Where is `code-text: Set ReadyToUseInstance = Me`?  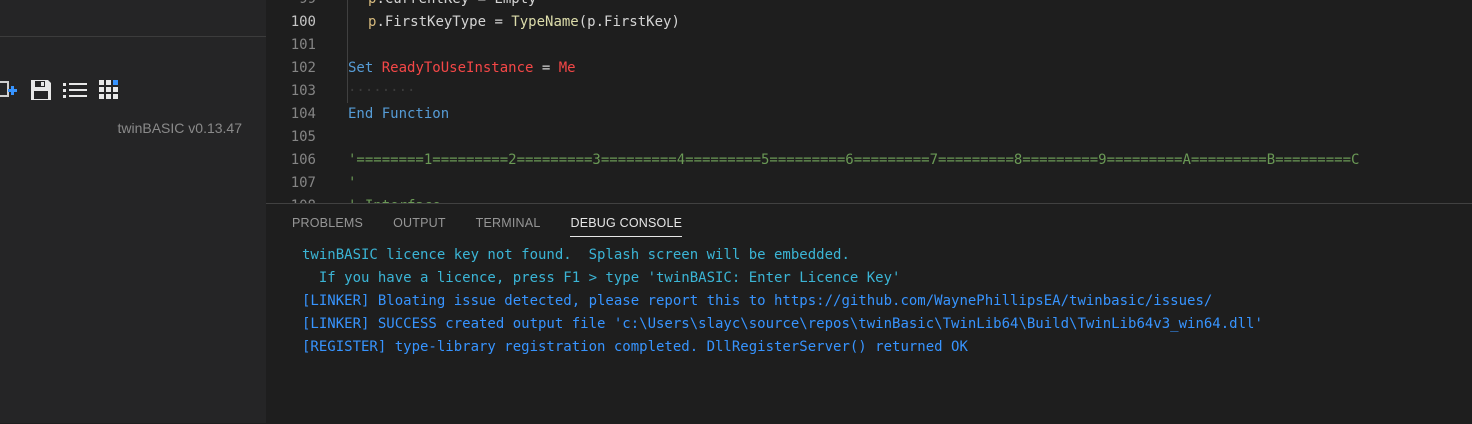 code-text: Set ReadyToUseInstance = Me is located at coordinates (462, 68).